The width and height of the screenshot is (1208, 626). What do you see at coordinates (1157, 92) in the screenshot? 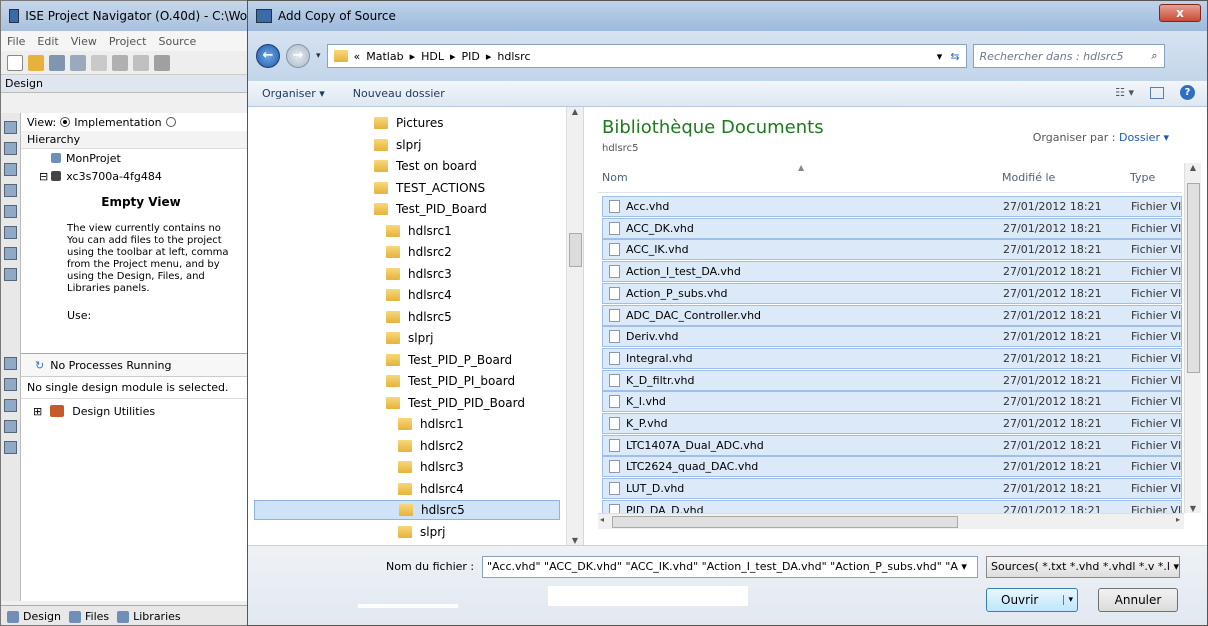
I see `preview-pane-icon` at bounding box center [1157, 92].